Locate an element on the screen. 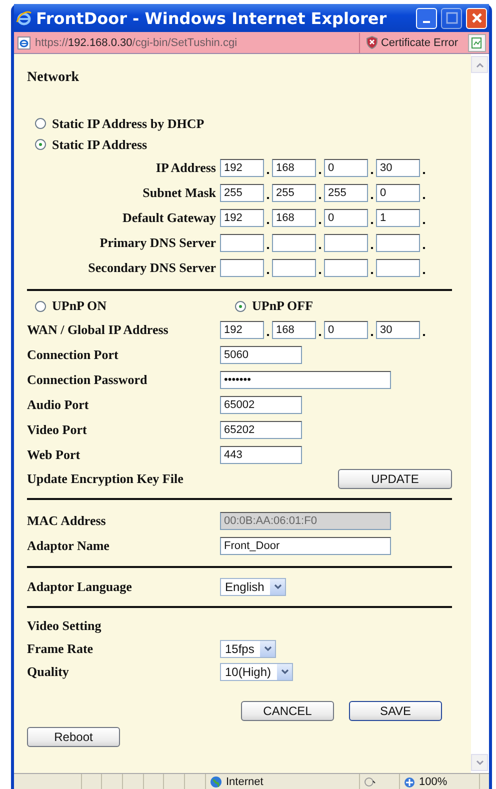 The width and height of the screenshot is (496, 789). address-field: https://192.168.0.30/cgi-bin/SetTushin.cgi is located at coordinates (195, 42).